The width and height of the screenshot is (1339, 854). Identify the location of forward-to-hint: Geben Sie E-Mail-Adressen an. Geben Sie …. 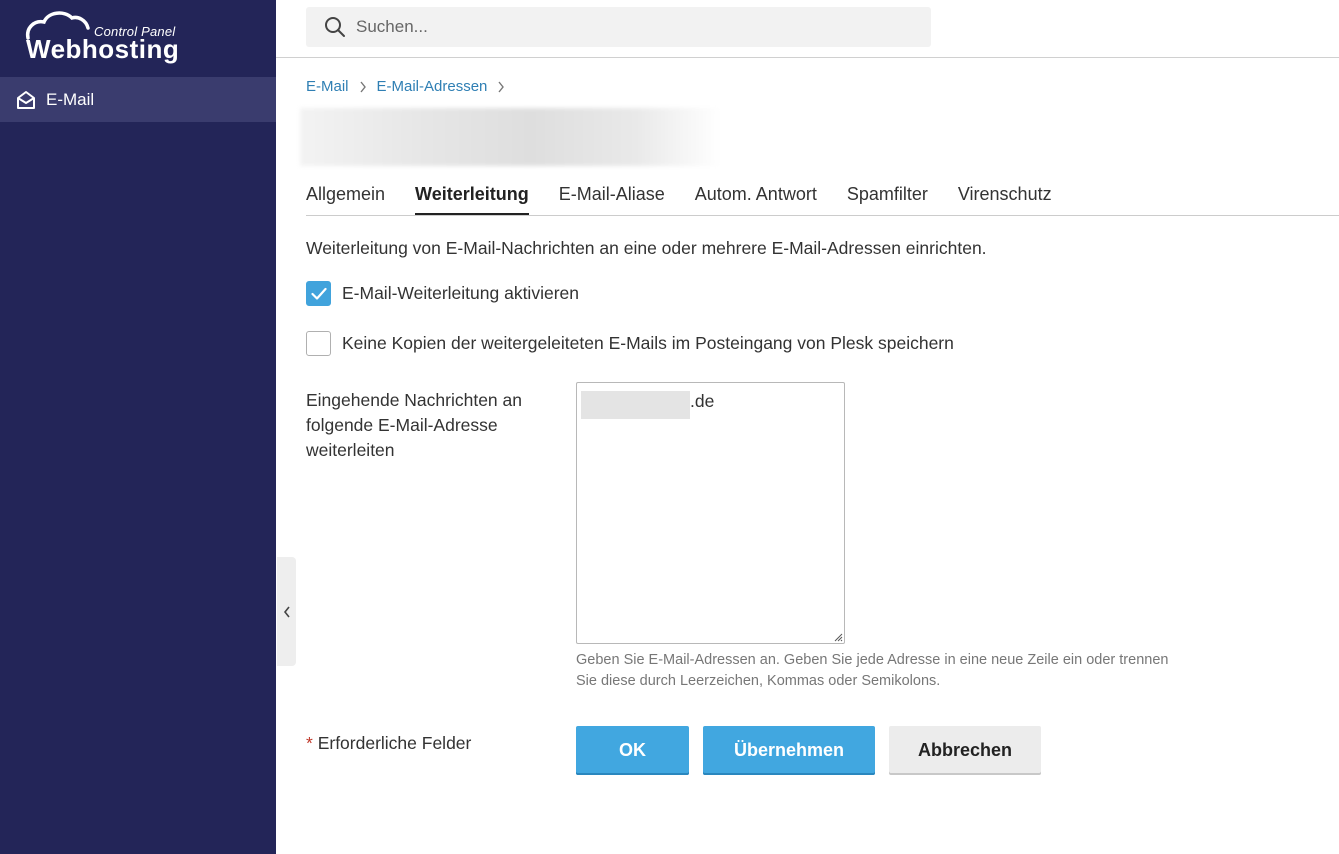
(872, 670).